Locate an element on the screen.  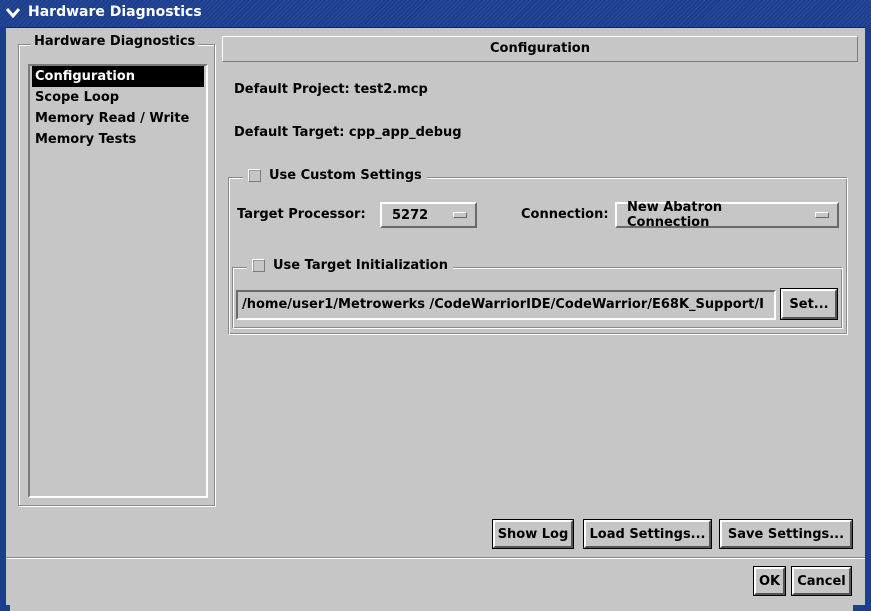
window-border-left is located at coordinates (3, 319).